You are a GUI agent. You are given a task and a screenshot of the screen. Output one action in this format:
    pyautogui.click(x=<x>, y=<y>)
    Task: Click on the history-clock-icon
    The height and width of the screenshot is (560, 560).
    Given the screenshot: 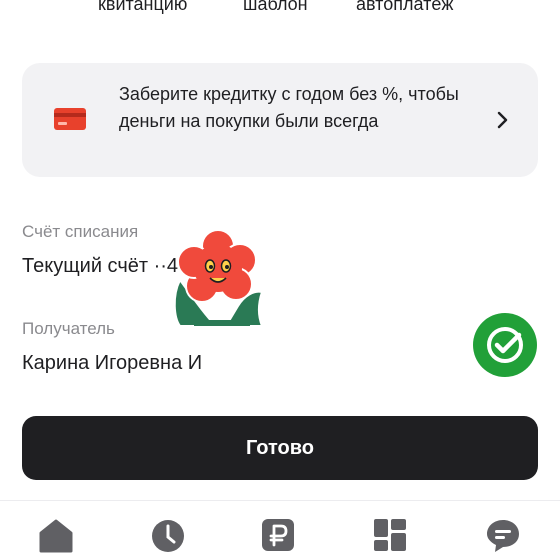 What is the action you would take?
    pyautogui.click(x=168, y=536)
    